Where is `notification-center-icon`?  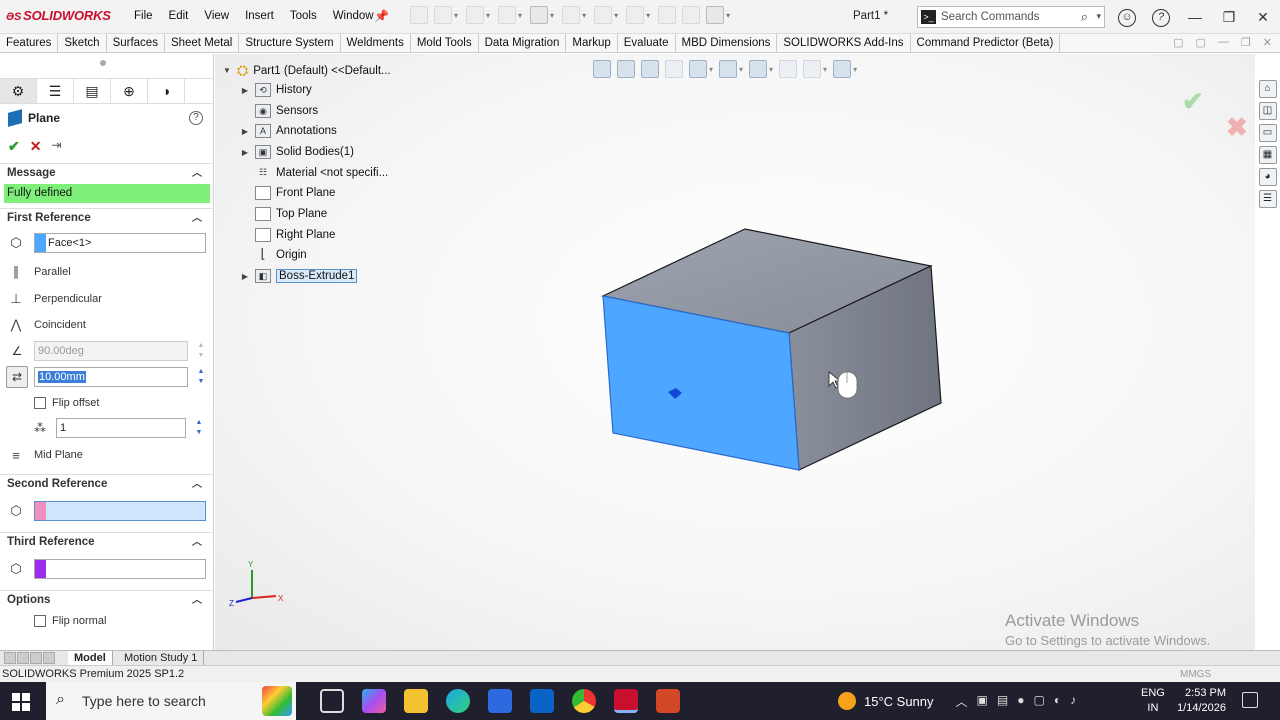 notification-center-icon is located at coordinates (1250, 700).